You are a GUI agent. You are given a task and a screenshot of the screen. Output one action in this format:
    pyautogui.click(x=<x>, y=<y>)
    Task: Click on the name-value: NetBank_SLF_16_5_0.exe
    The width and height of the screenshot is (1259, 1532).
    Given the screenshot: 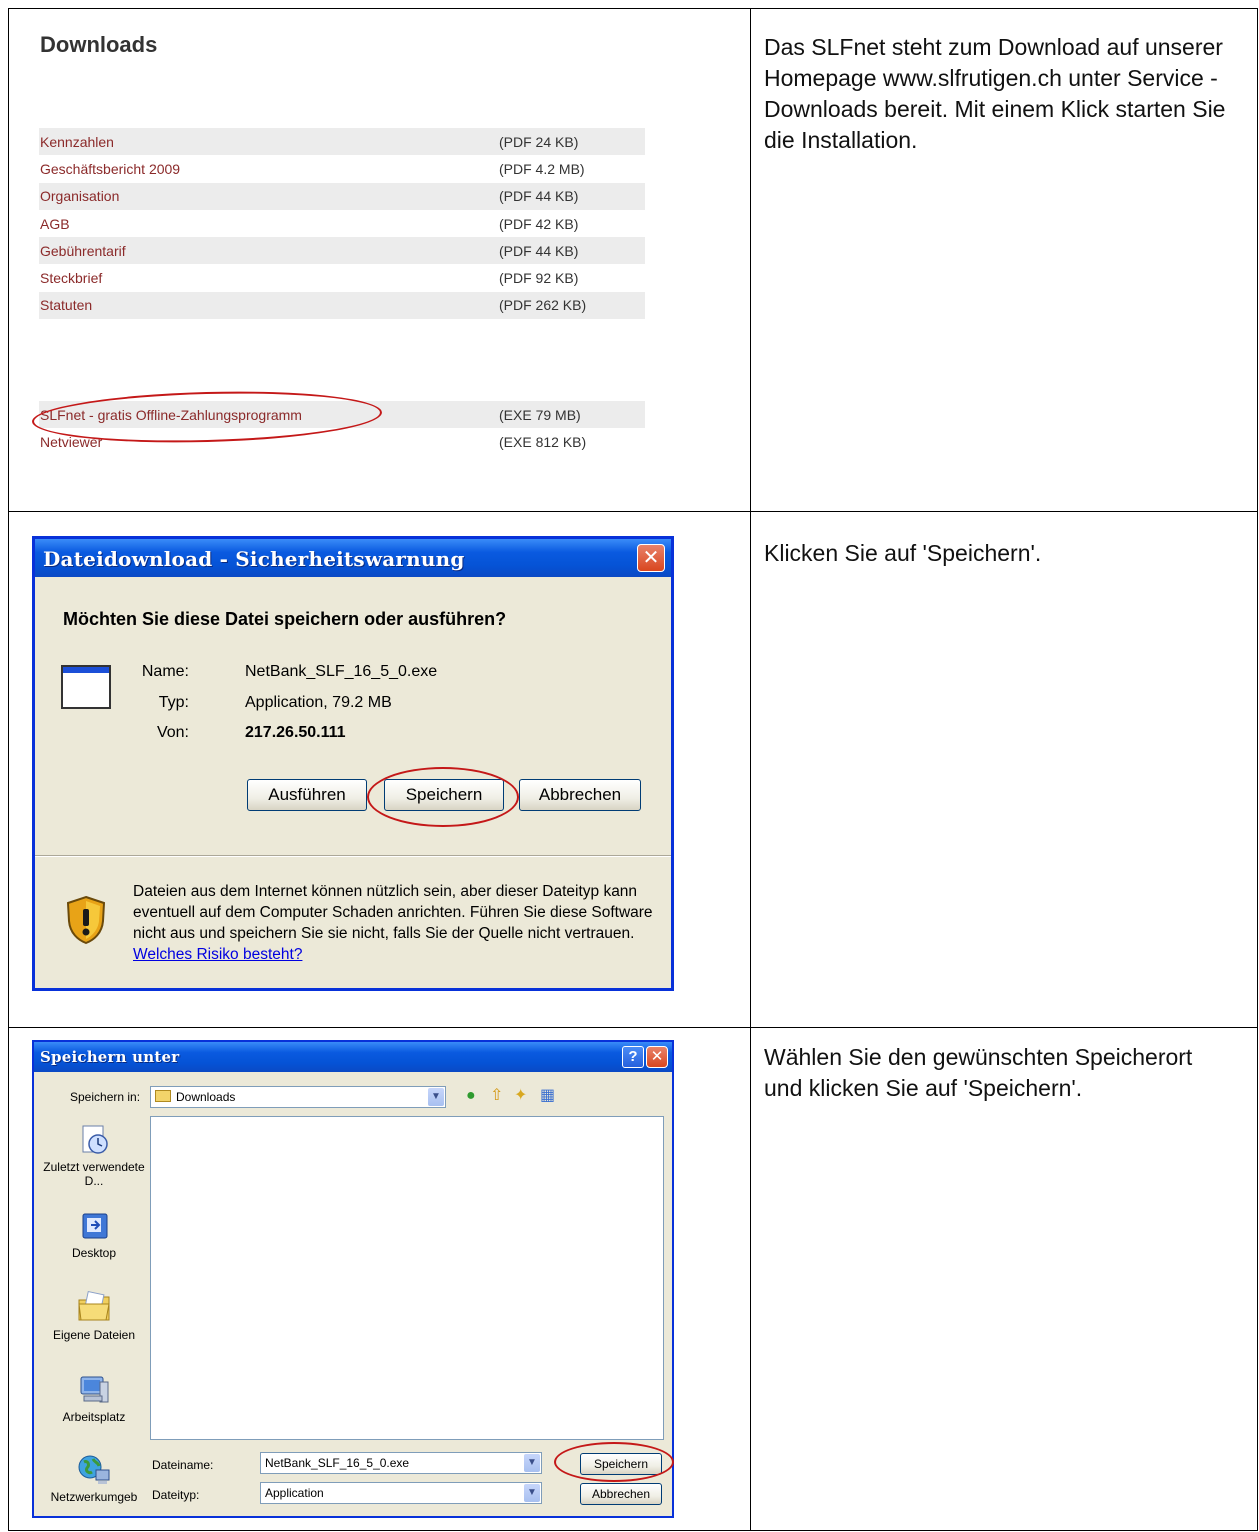 What is the action you would take?
    pyautogui.click(x=341, y=671)
    